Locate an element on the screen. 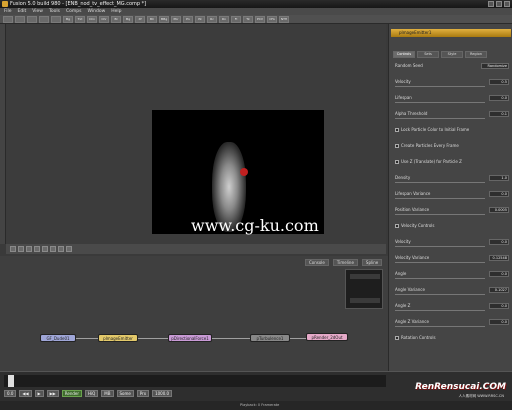 The image size is (512, 410). tool-button-6: Txt is located at coordinates (80, 19).